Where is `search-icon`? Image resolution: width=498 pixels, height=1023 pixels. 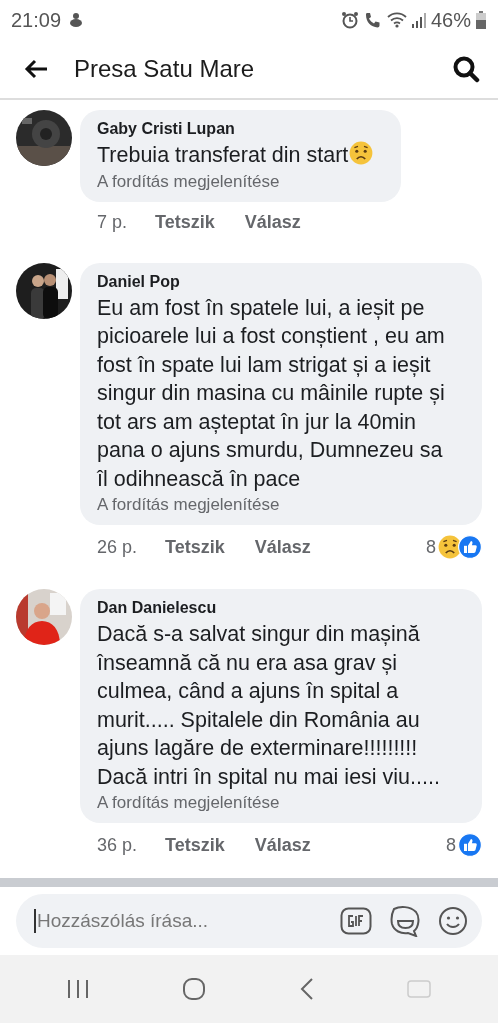
search-icon is located at coordinates (466, 69).